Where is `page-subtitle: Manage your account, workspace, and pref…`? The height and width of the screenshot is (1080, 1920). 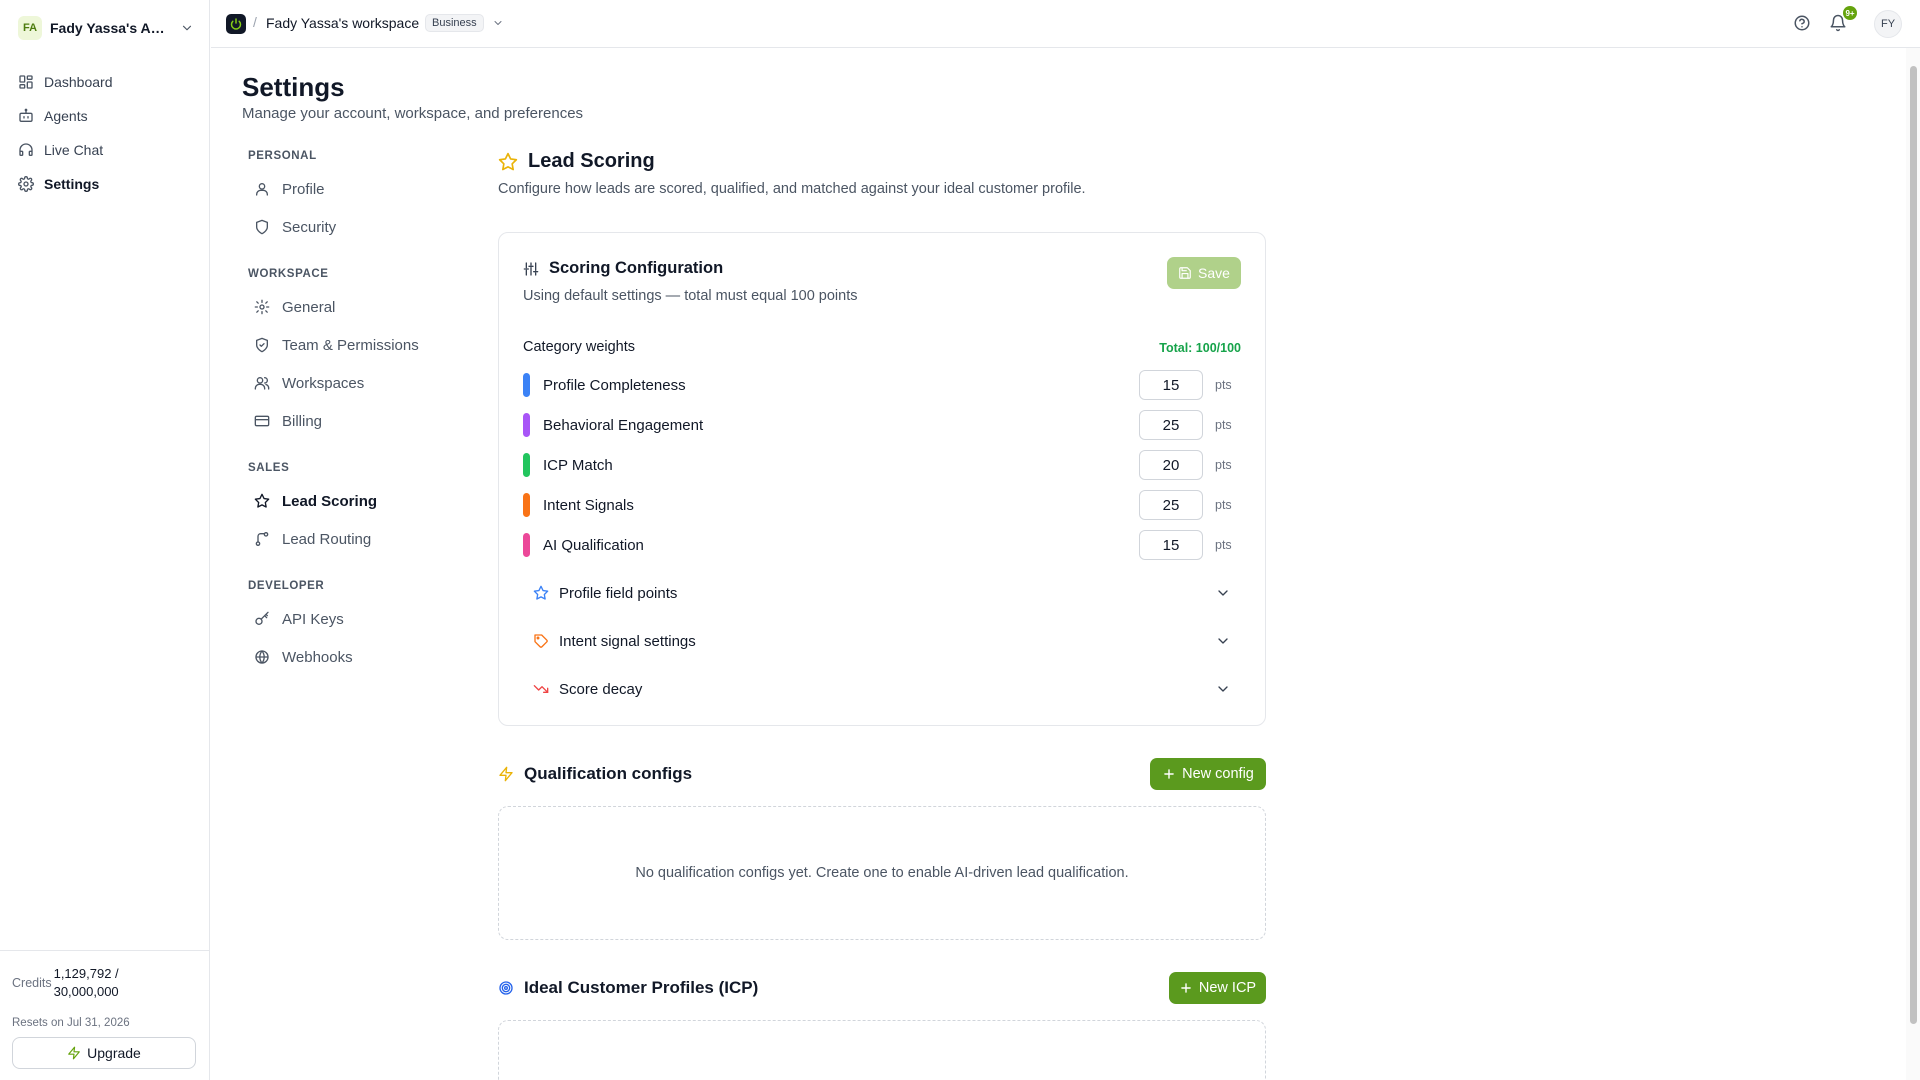 page-subtitle: Manage your account, workspace, and pref… is located at coordinates (413, 113).